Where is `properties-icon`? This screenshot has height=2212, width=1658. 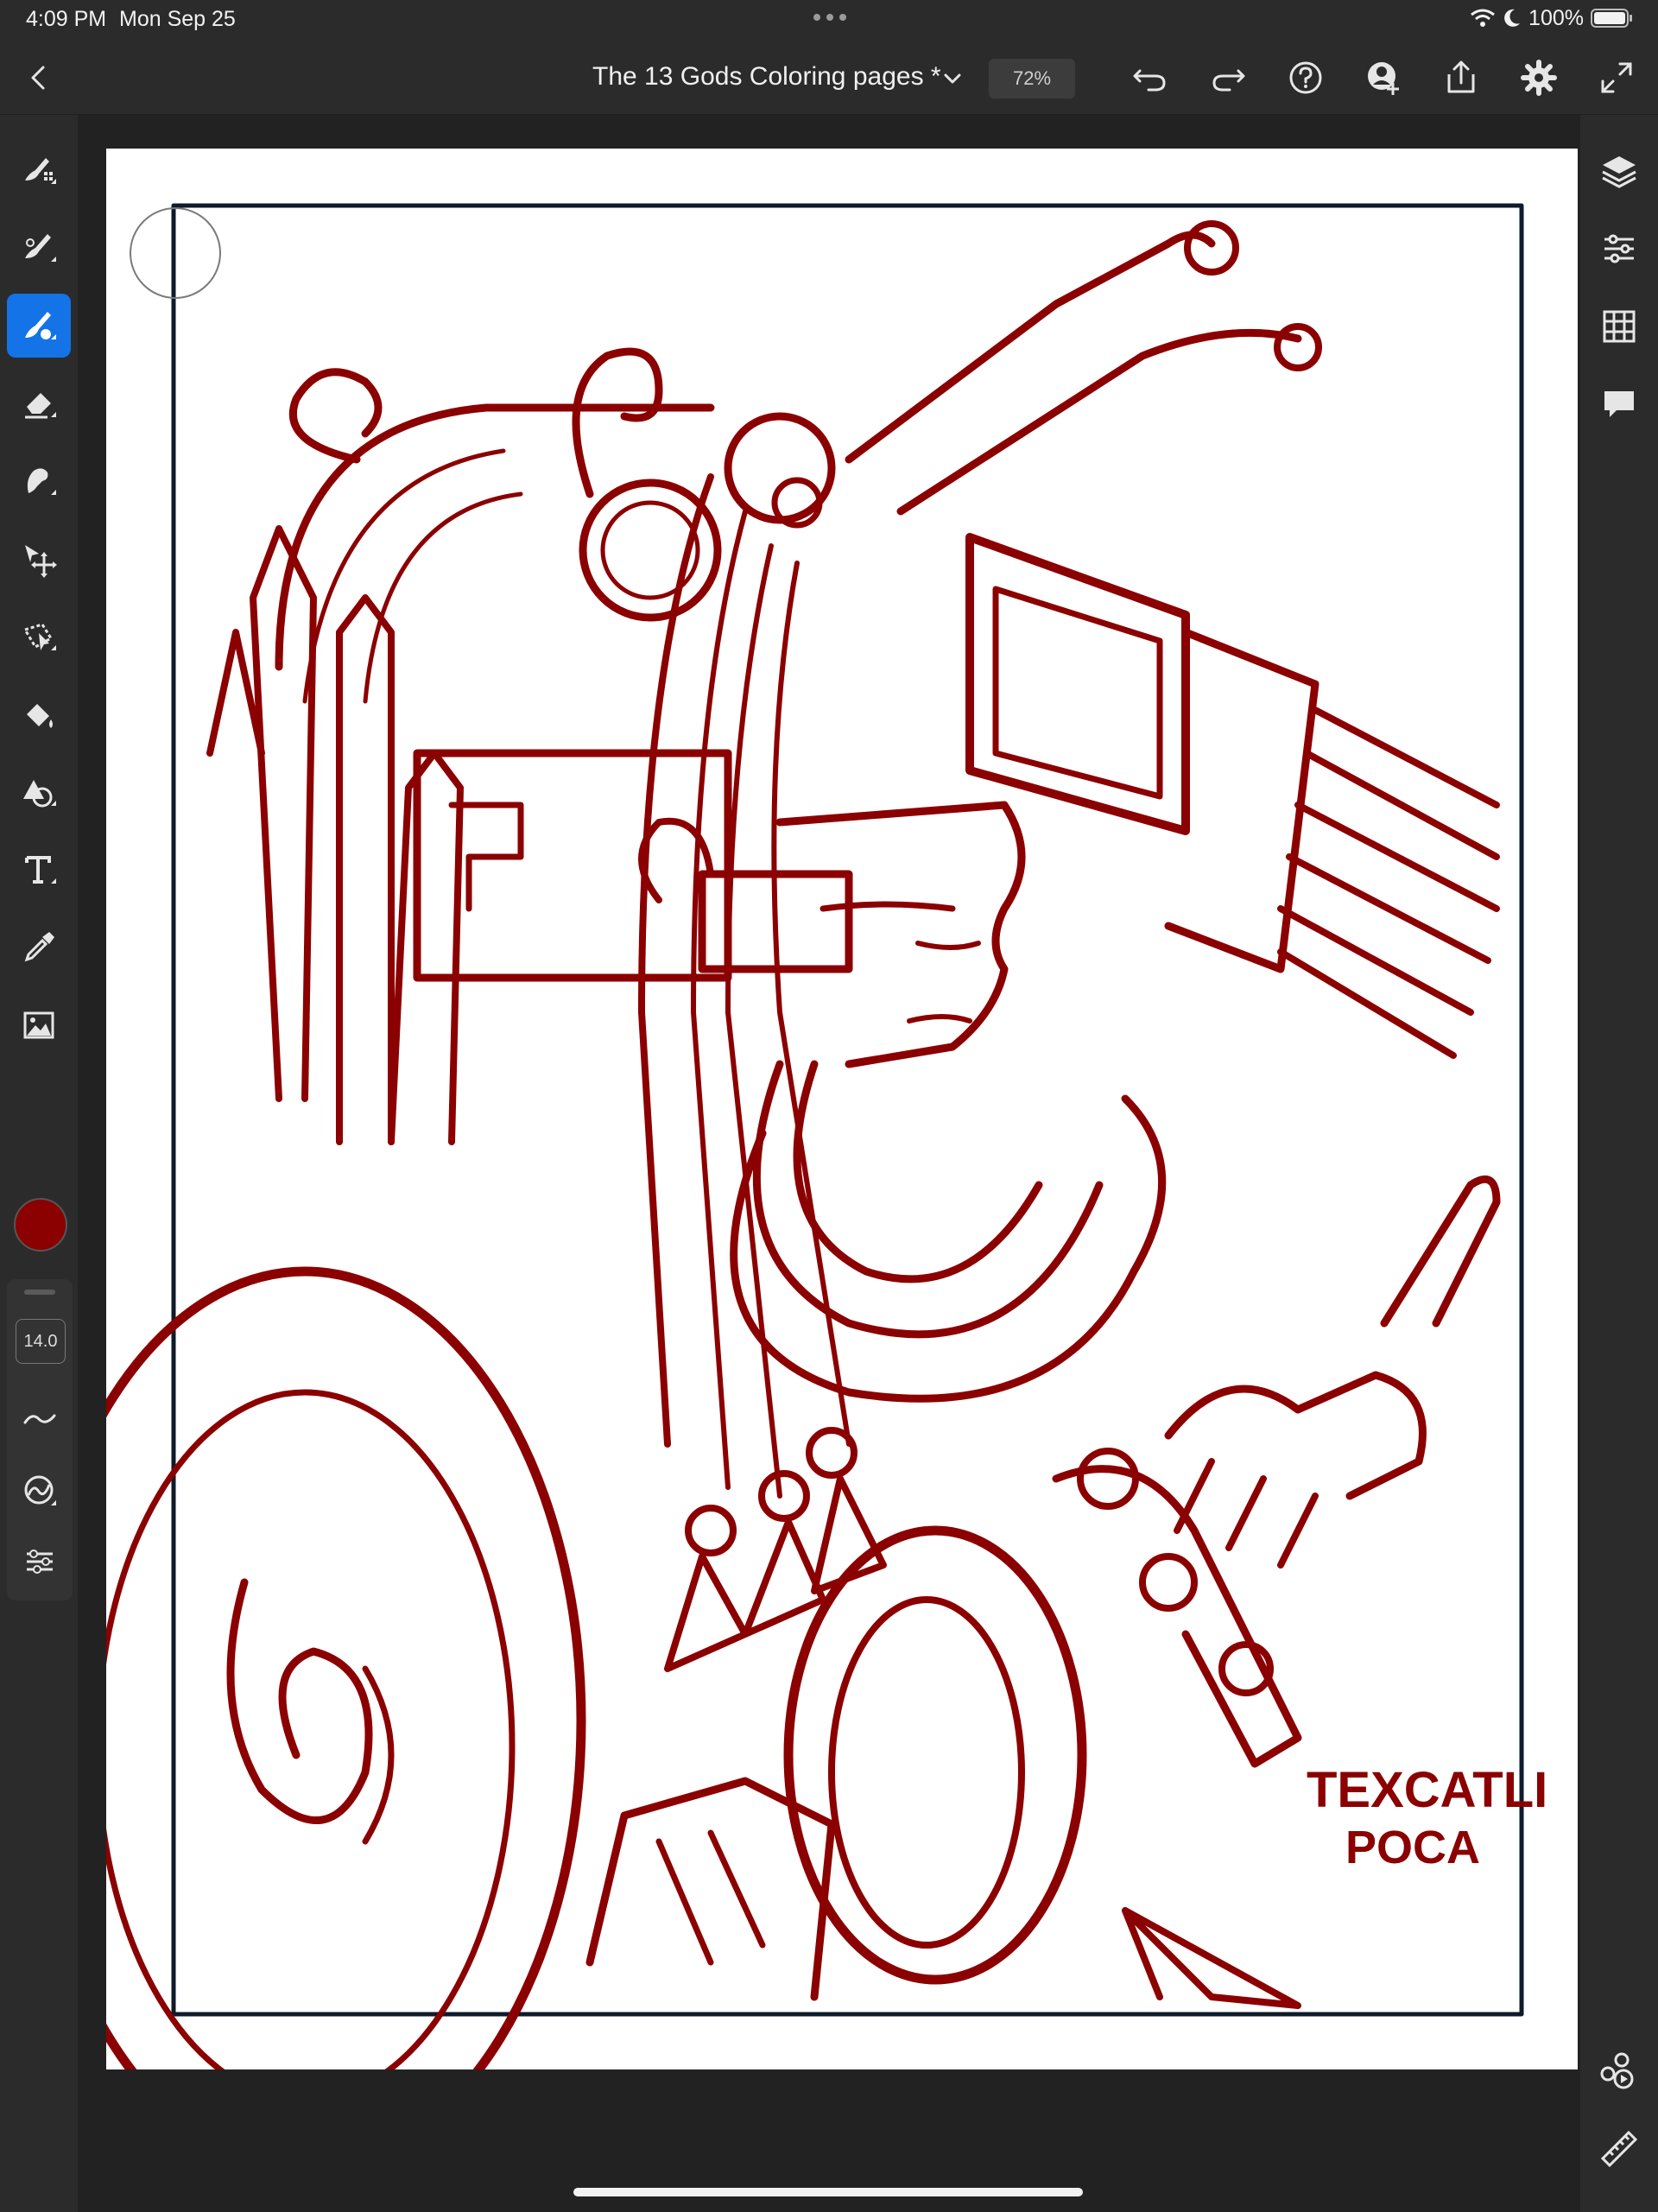
properties-icon is located at coordinates (1619, 248).